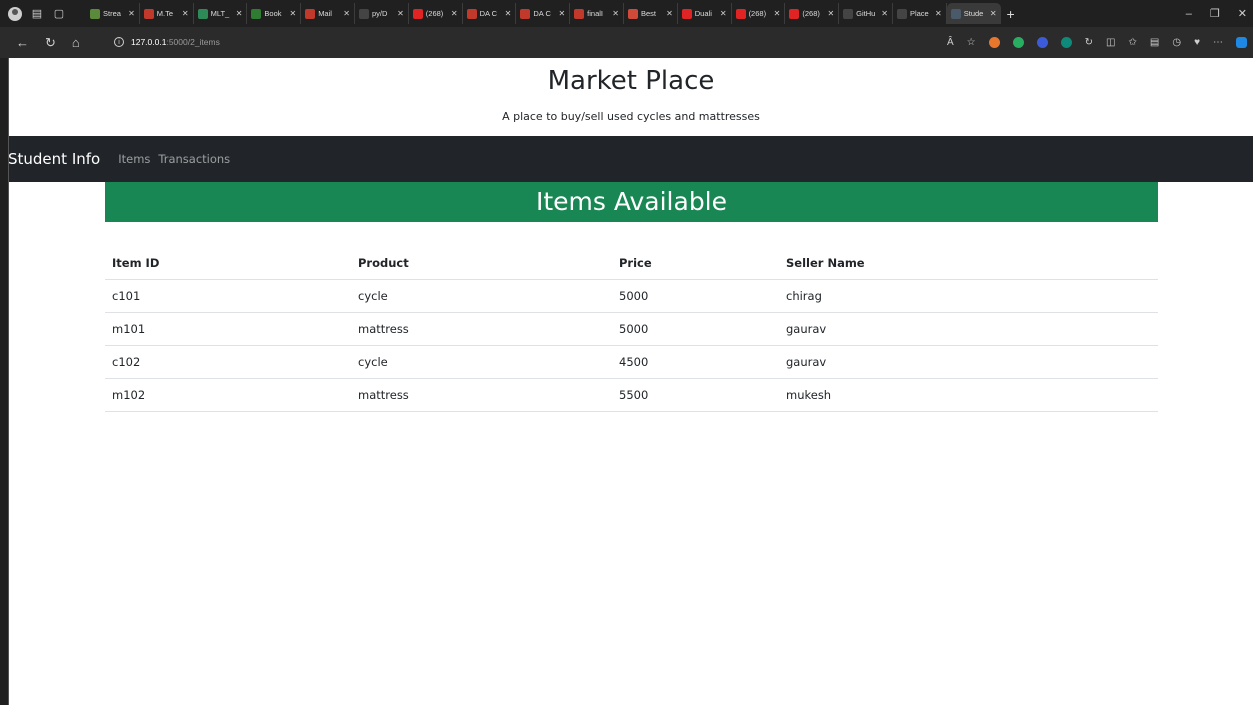 The width and height of the screenshot is (1253, 705). I want to click on column-header-seller-name: Seller Name, so click(968, 264).